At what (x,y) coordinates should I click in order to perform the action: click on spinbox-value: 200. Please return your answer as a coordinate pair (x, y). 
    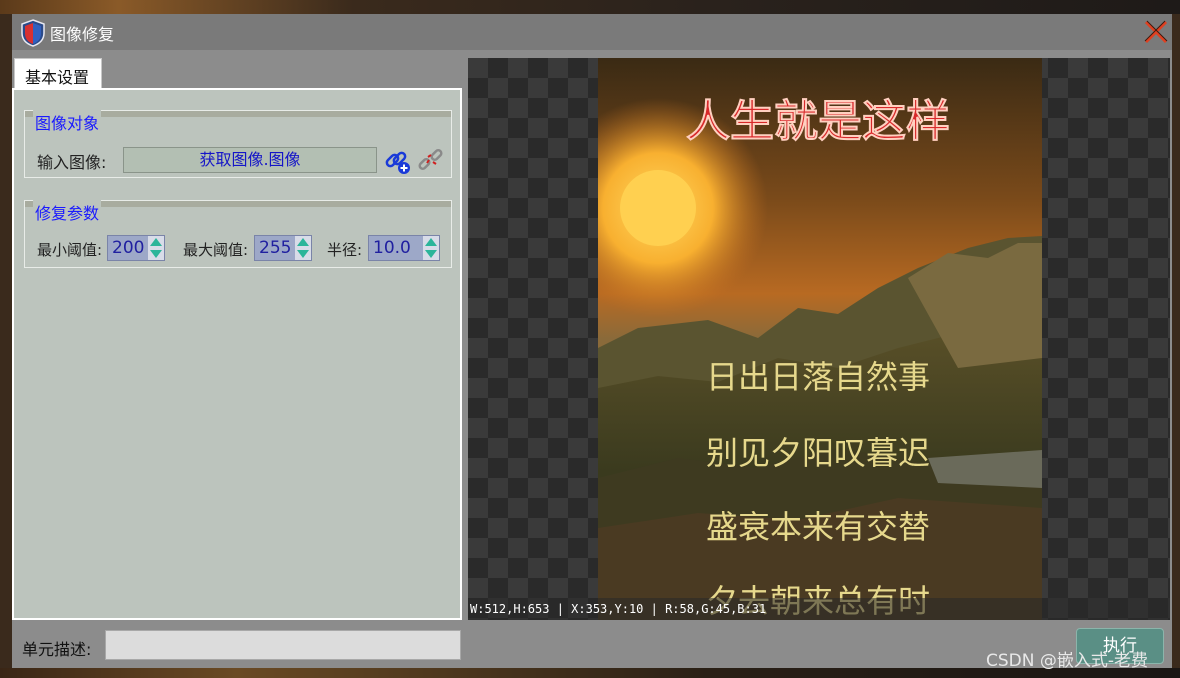
    Looking at the image, I should click on (128, 248).